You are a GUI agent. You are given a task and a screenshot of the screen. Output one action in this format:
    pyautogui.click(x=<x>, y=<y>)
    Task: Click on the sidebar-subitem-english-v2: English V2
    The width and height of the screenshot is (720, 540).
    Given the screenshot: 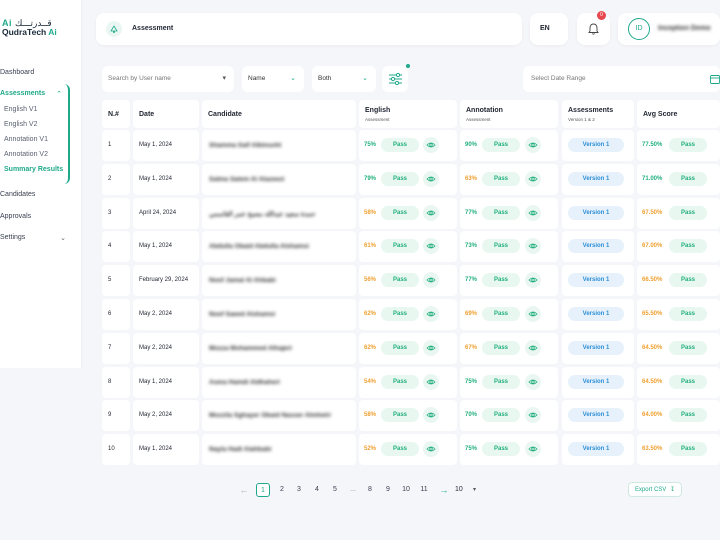 What is the action you would take?
    pyautogui.click(x=20, y=124)
    